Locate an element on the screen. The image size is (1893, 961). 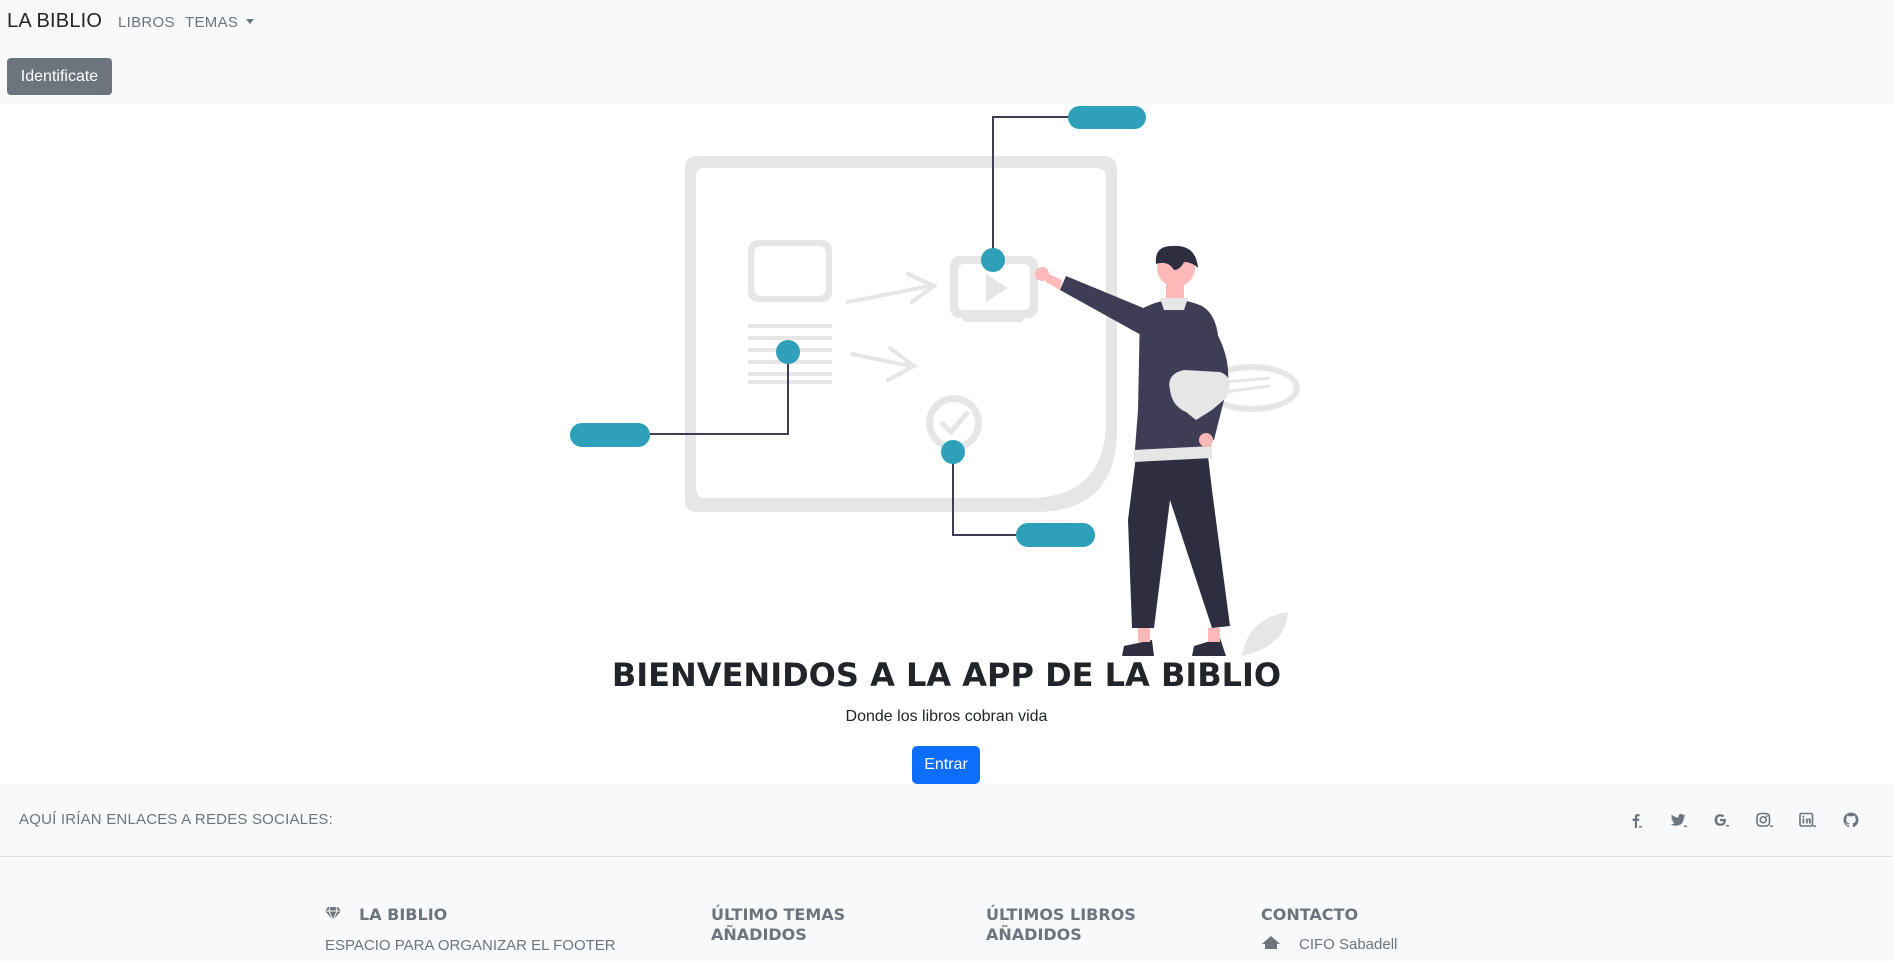
caret-down-icon is located at coordinates (250, 21).